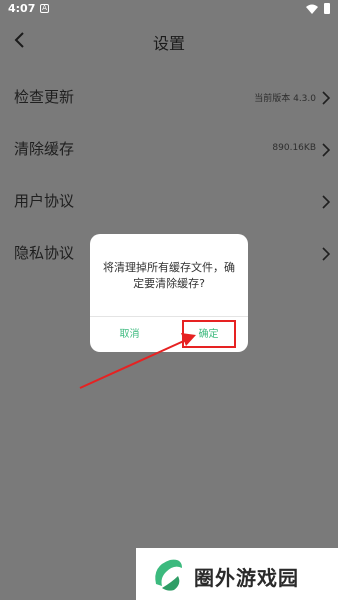  What do you see at coordinates (168, 575) in the screenshot?
I see `leaf-logo-icon` at bounding box center [168, 575].